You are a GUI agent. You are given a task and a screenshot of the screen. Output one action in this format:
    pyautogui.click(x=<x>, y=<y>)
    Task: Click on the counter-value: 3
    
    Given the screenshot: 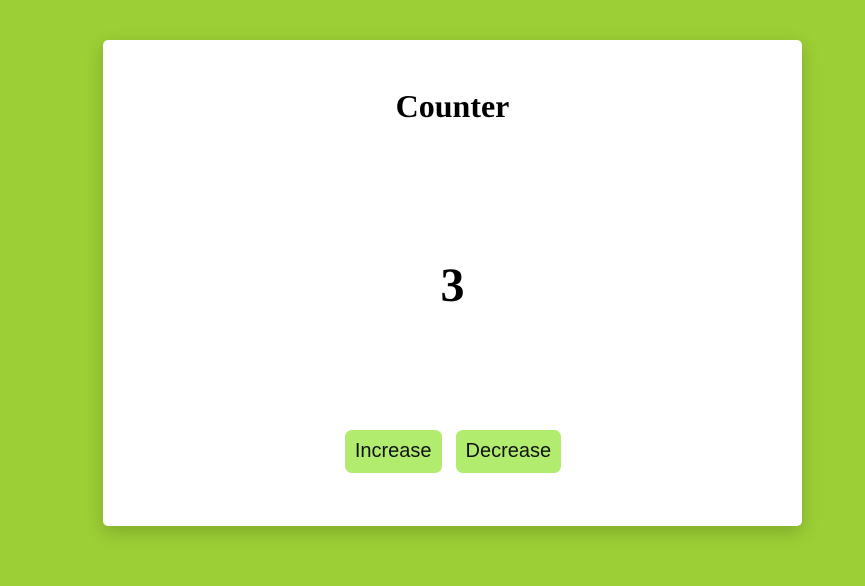 What is the action you would take?
    pyautogui.click(x=452, y=285)
    